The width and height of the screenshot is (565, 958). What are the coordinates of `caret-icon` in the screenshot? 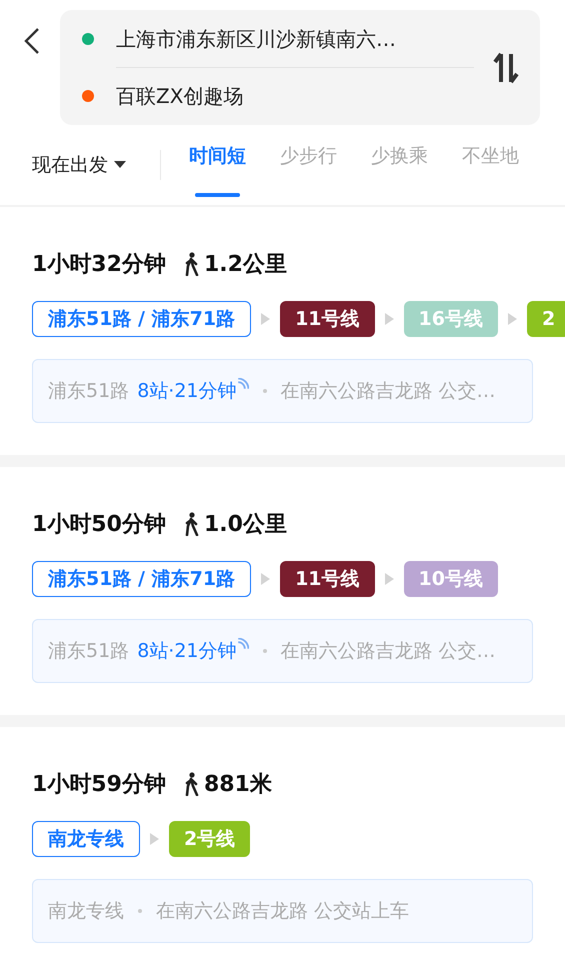 It's located at (120, 165).